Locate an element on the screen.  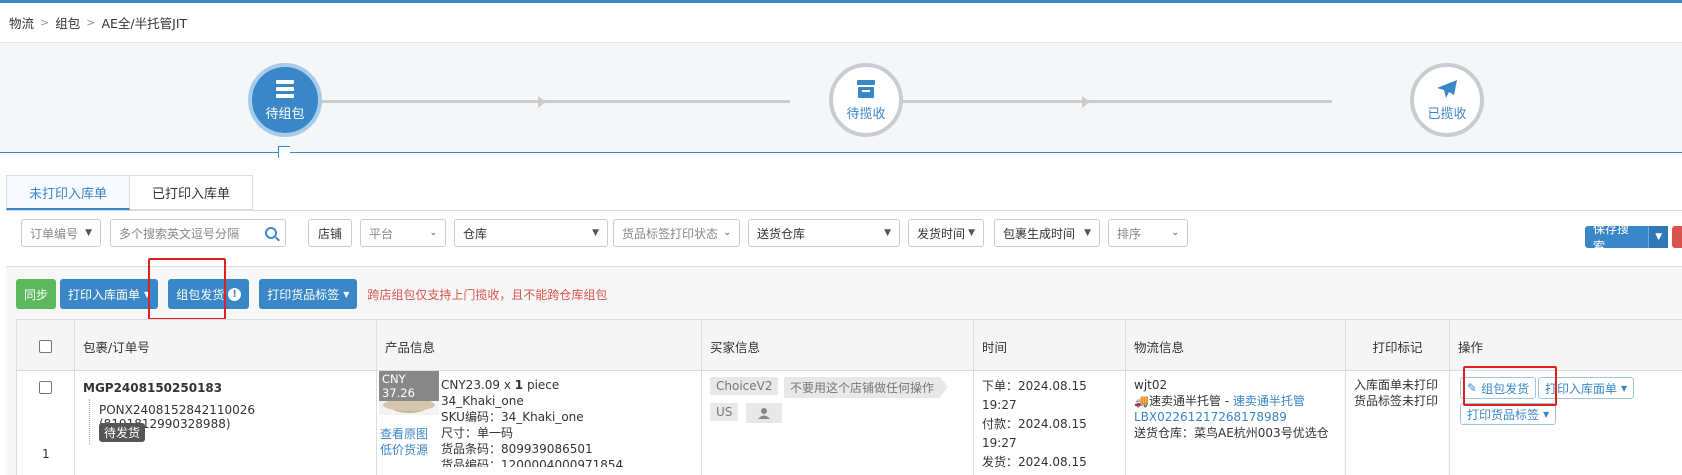
price-badge: CNY 37.26 is located at coordinates (409, 386).